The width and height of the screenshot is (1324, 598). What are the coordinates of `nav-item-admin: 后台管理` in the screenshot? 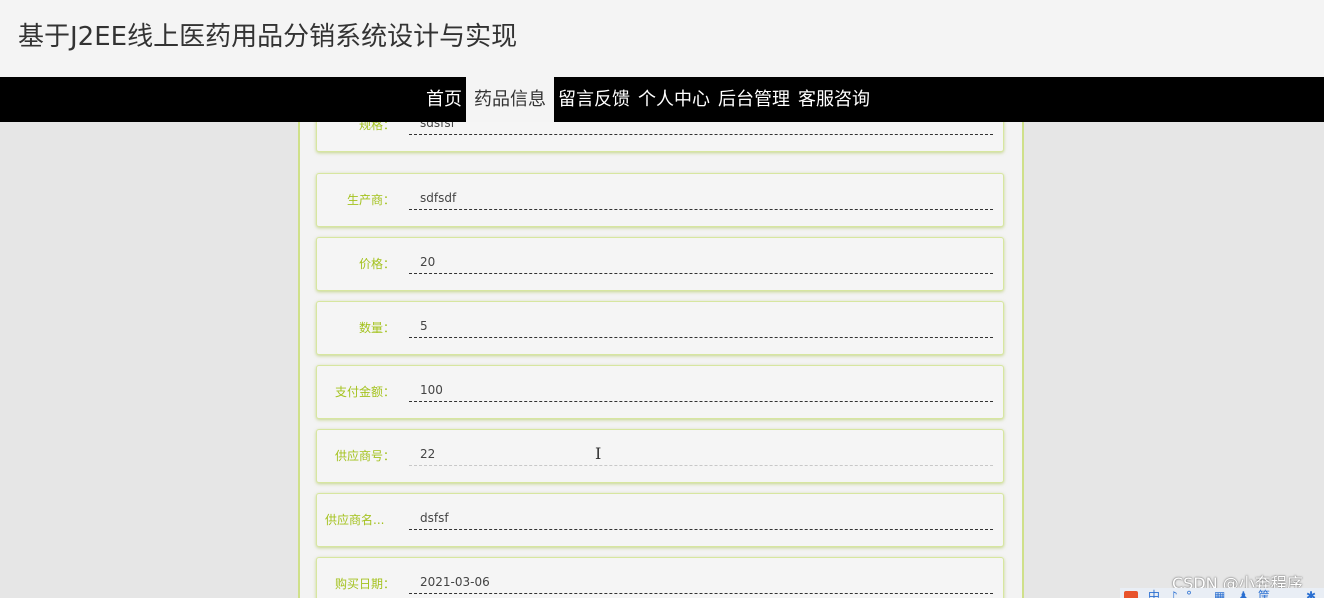 It's located at (754, 99).